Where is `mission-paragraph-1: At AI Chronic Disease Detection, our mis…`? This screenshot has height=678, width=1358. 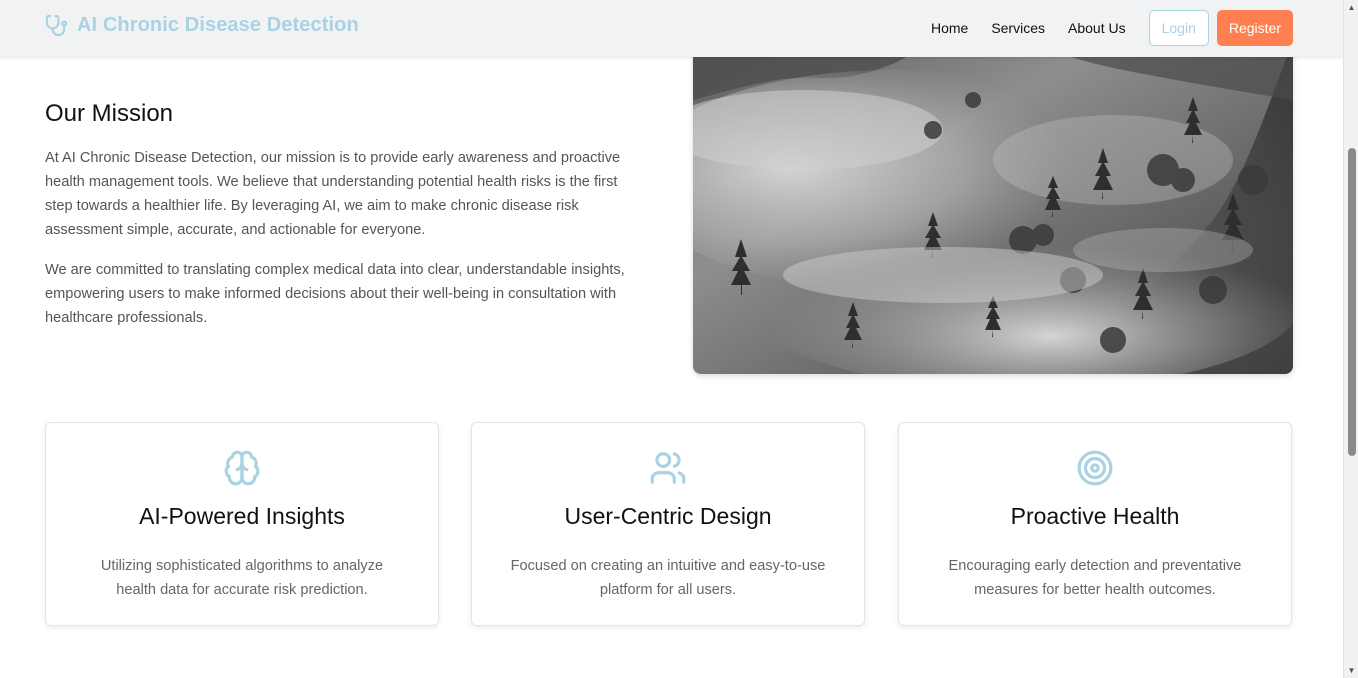 mission-paragraph-1: At AI Chronic Disease Detection, our mis… is located at coordinates (333, 194).